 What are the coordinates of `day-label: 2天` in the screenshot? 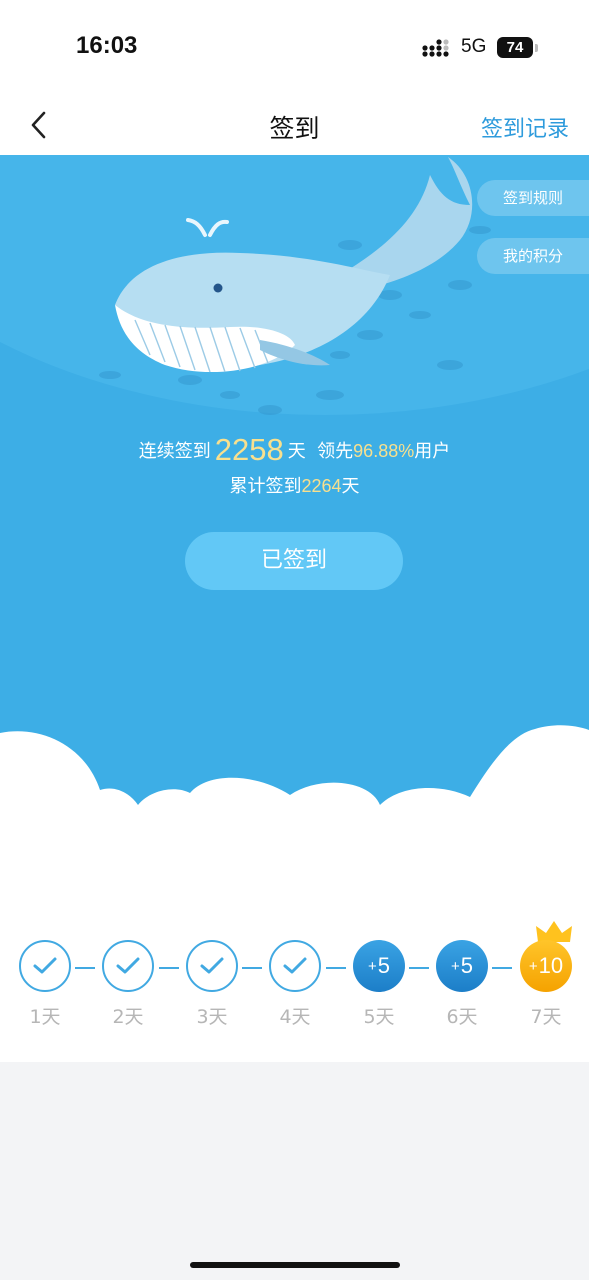 It's located at (128, 1017).